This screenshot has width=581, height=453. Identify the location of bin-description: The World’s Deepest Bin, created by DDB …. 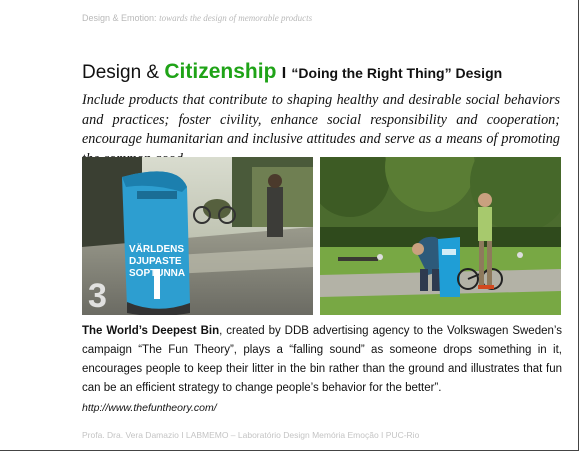
(322, 360).